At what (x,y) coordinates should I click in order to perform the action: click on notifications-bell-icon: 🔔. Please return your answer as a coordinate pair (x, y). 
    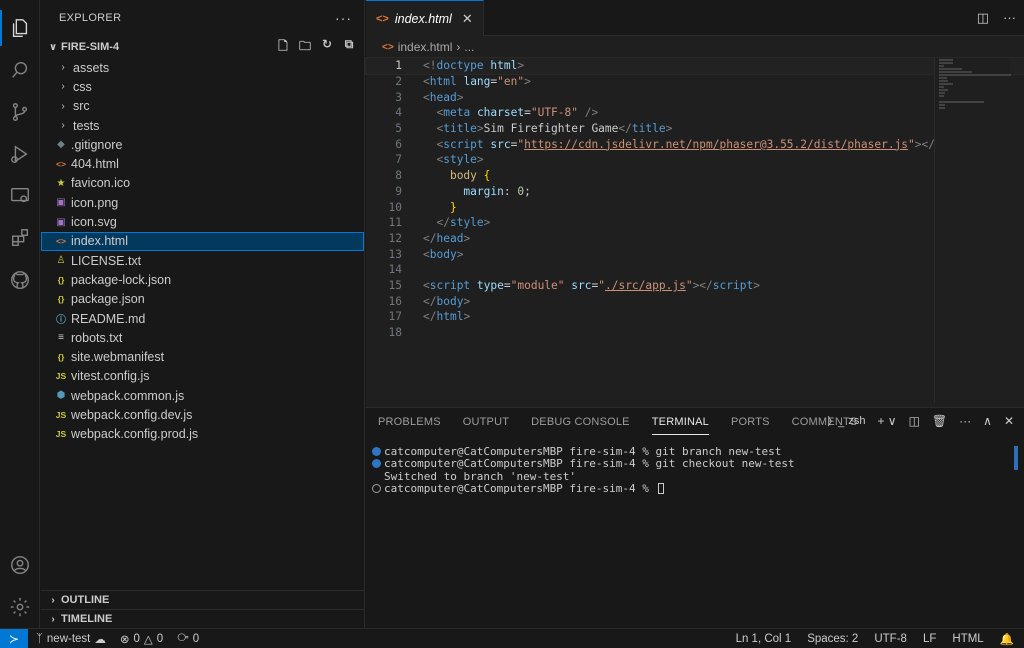
    Looking at the image, I should click on (1007, 639).